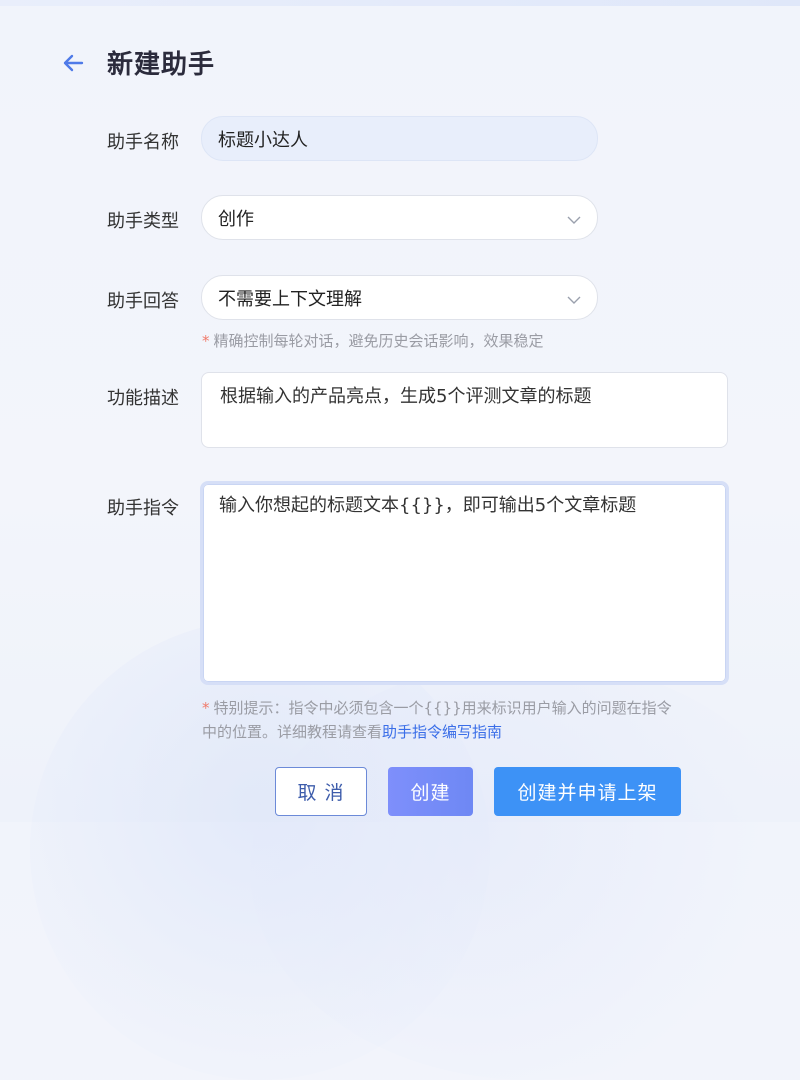 The image size is (800, 1080). What do you see at coordinates (399, 217) in the screenshot?
I see `type-select: 创作` at bounding box center [399, 217].